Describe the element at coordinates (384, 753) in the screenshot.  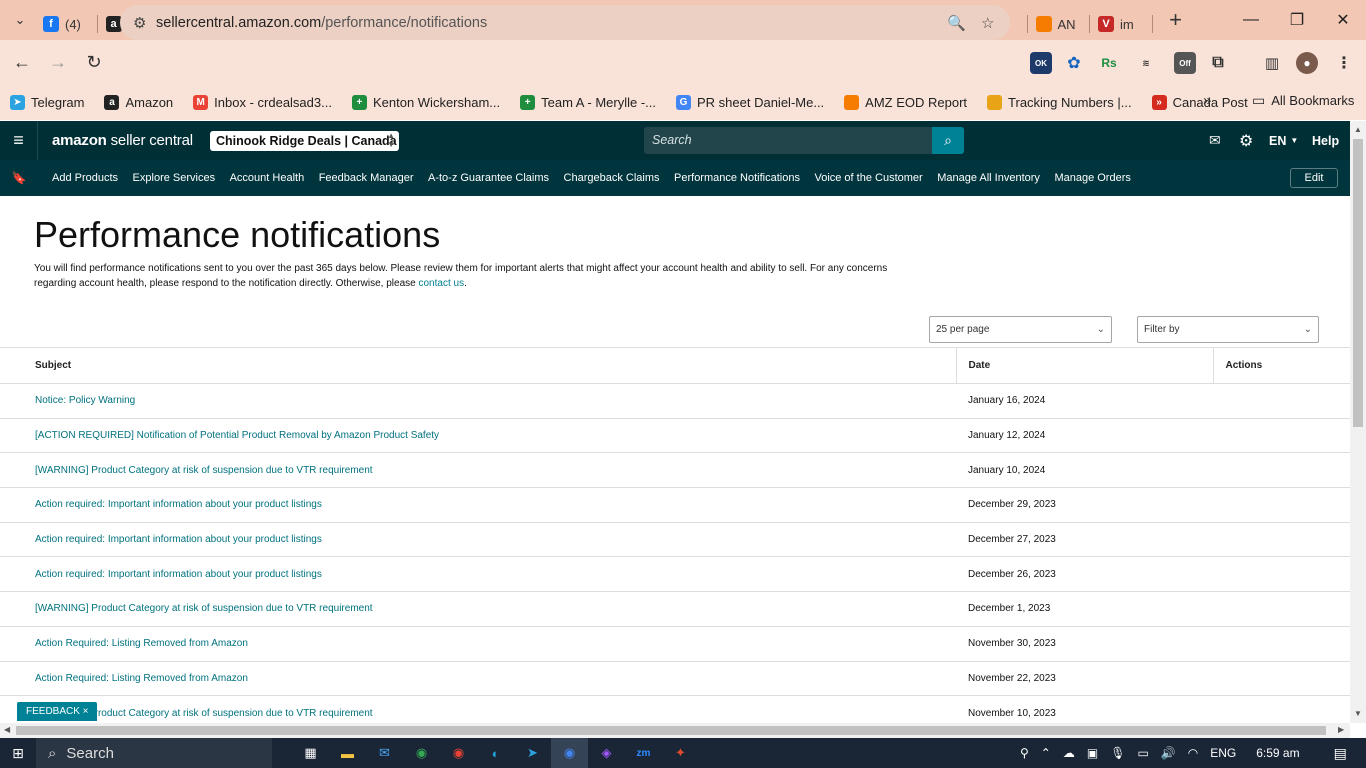
I see `mail-app-icon: ✉` at that location.